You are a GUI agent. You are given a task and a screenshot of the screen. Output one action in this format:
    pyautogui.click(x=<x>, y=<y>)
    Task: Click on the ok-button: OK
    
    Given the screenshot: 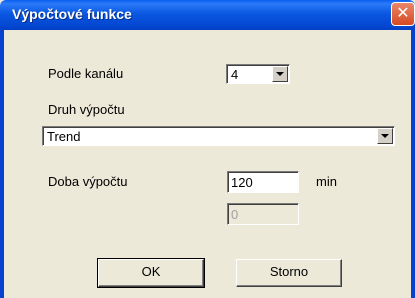 What is the action you would take?
    pyautogui.click(x=151, y=273)
    